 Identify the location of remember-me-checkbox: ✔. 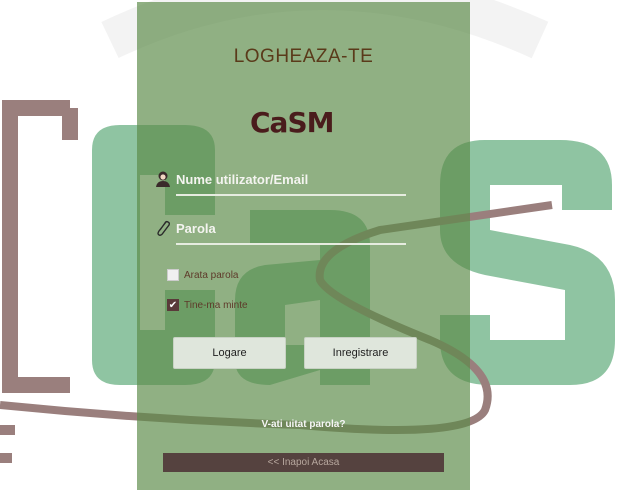
(173, 305).